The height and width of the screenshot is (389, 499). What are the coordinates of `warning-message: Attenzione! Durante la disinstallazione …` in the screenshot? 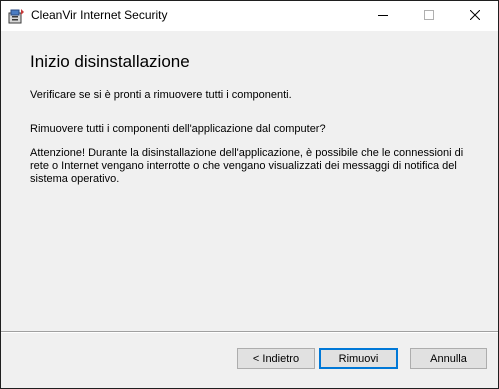 It's located at (247, 166).